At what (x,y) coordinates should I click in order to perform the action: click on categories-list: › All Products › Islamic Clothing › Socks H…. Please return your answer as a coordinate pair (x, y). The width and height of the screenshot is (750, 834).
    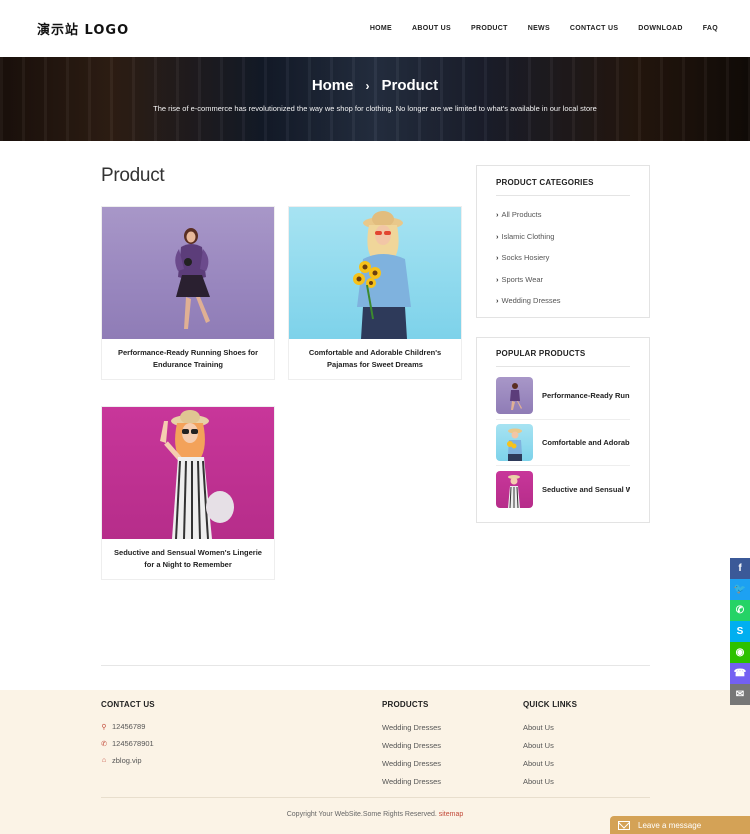
    Looking at the image, I should click on (563, 258).